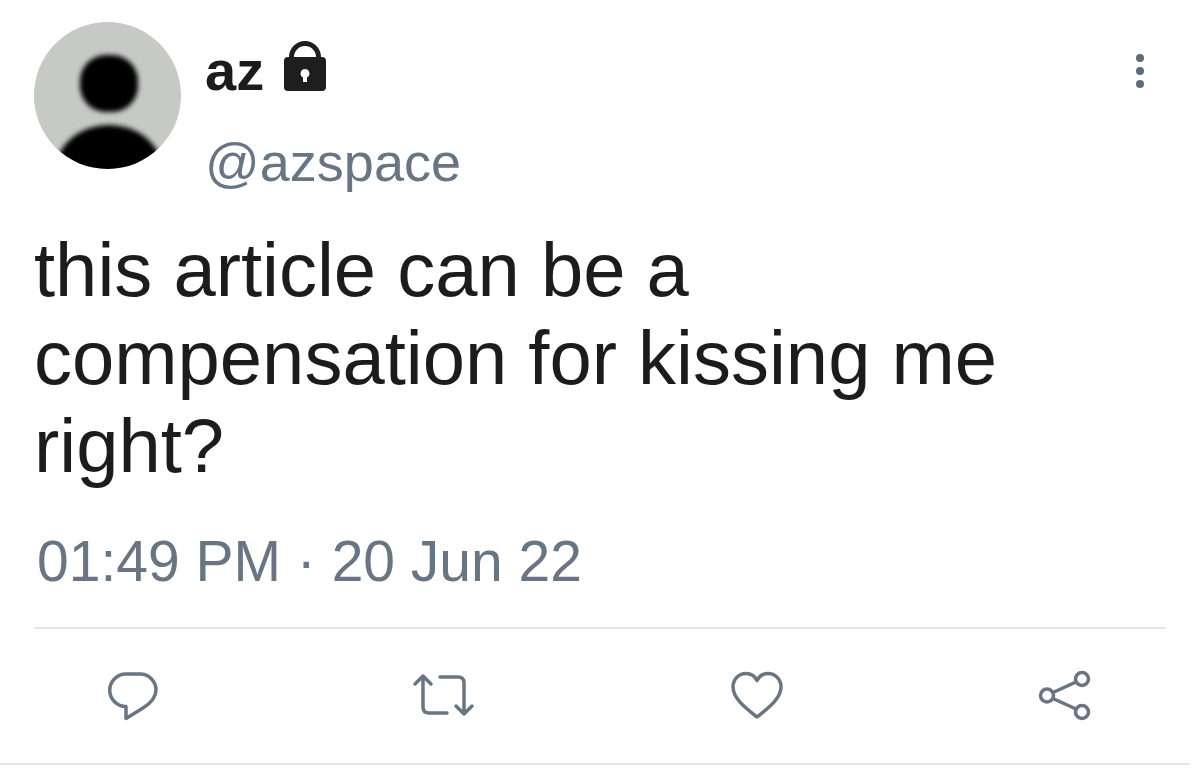 Image resolution: width=1200 pixels, height=782 pixels. I want to click on heart-icon, so click(756, 695).